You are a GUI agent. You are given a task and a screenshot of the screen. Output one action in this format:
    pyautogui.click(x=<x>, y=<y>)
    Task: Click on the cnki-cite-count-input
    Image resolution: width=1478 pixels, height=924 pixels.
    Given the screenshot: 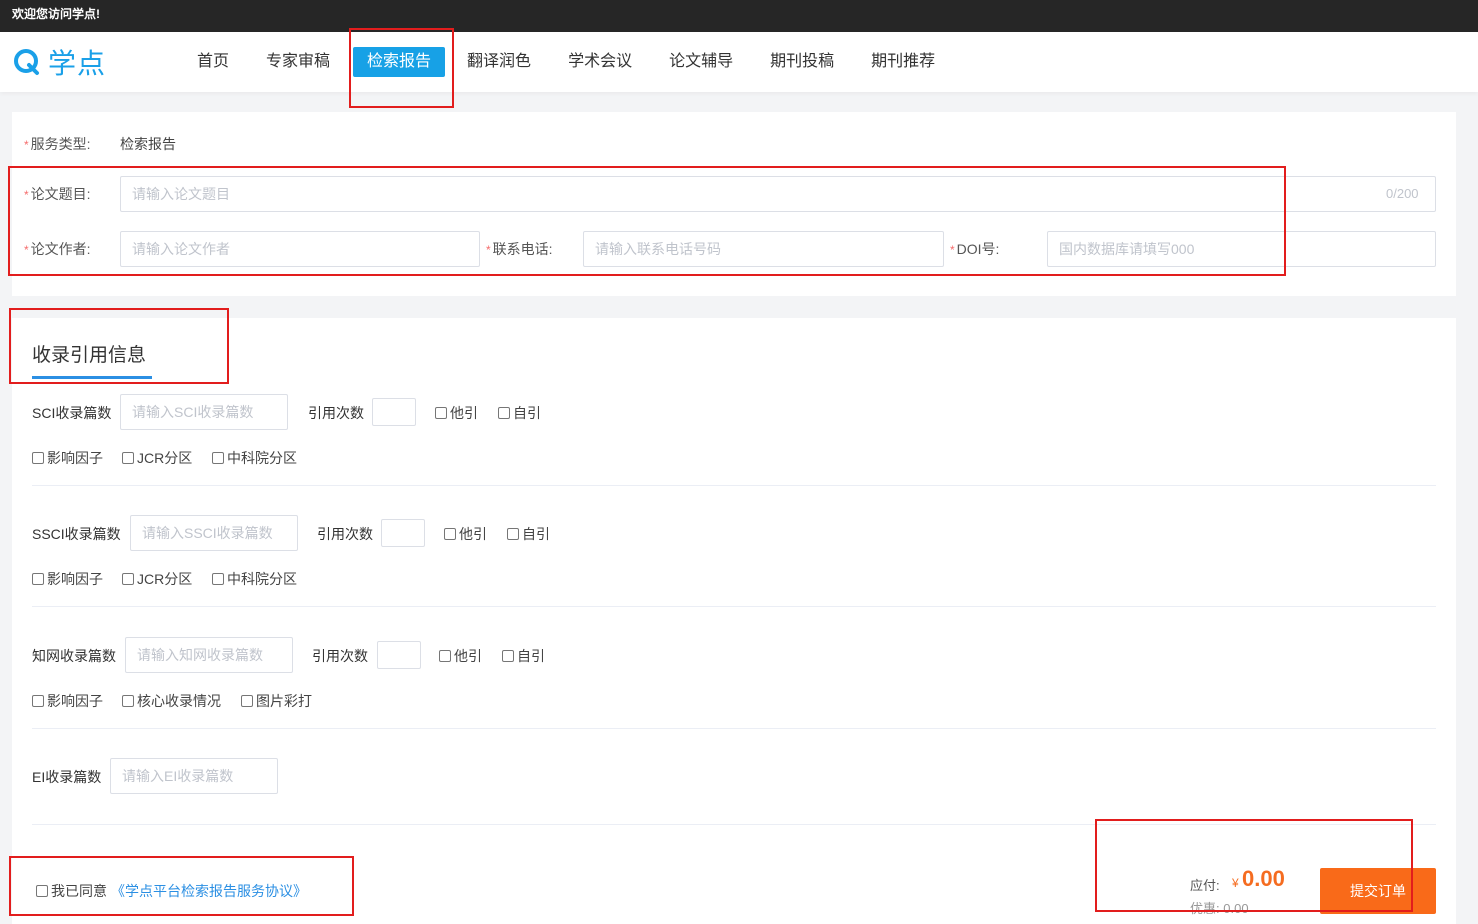 What is the action you would take?
    pyautogui.click(x=399, y=655)
    